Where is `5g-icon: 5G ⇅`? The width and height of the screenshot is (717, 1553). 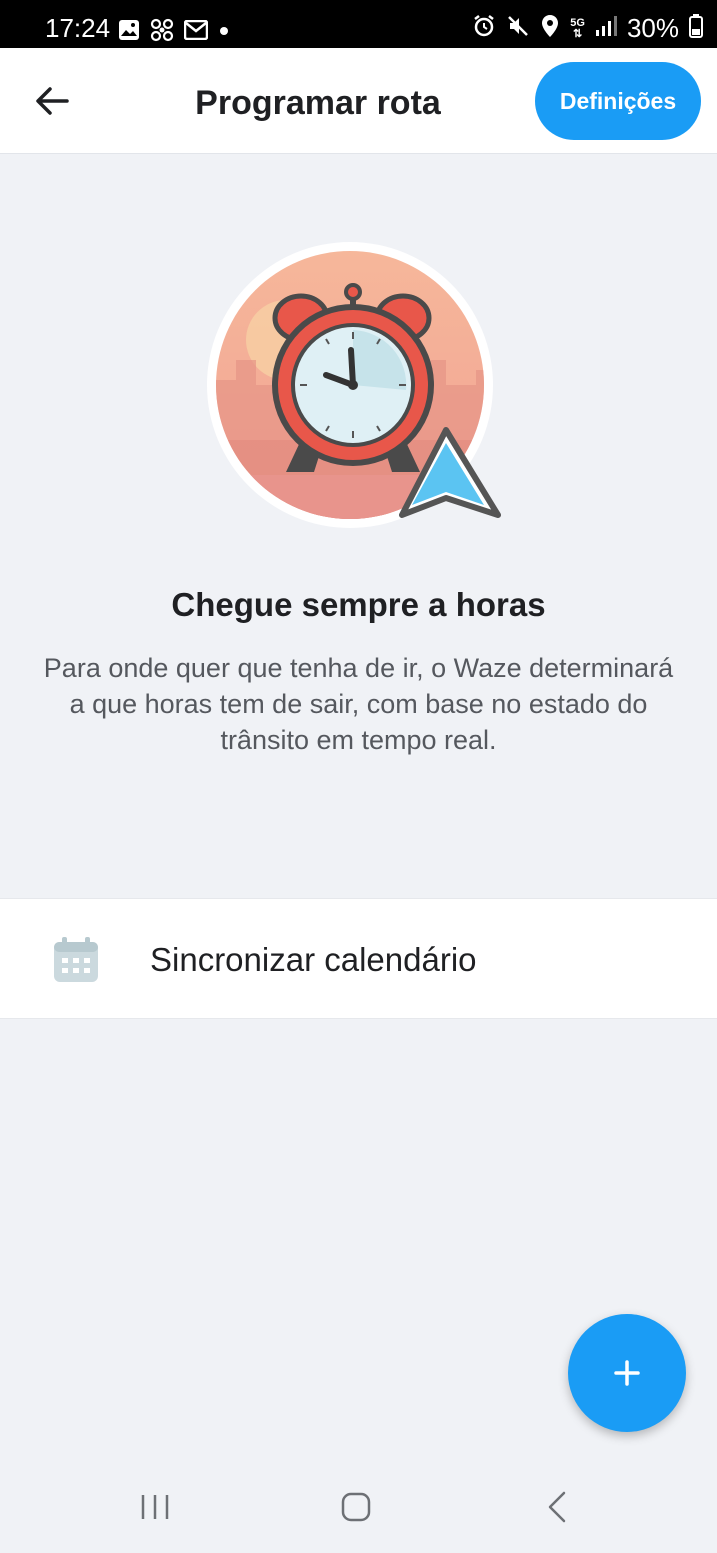
5g-icon: 5G ⇅ is located at coordinates (577, 28).